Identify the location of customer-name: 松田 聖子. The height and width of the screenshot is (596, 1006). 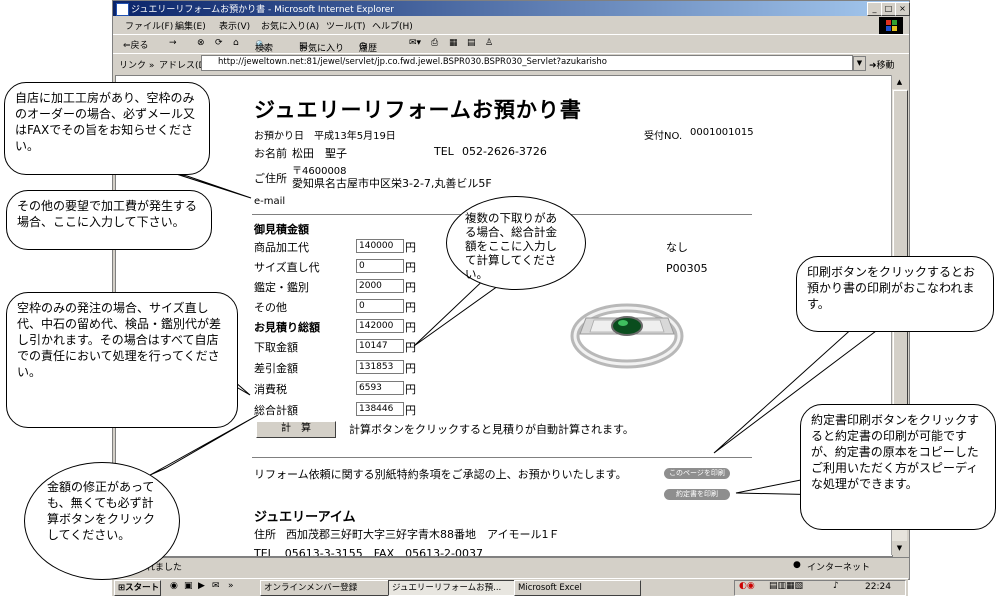
(319, 153).